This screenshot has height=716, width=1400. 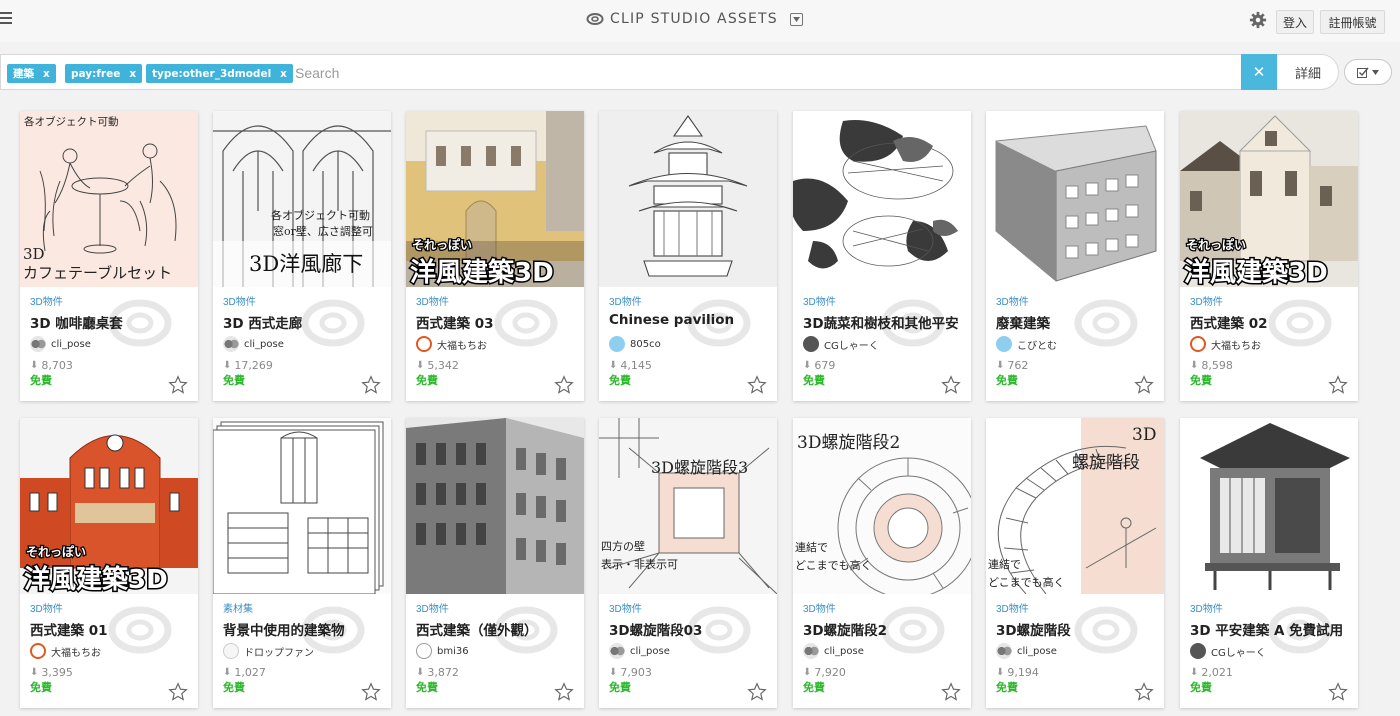 I want to click on download-count: ⬇ 9,194, so click(x=1075, y=672).